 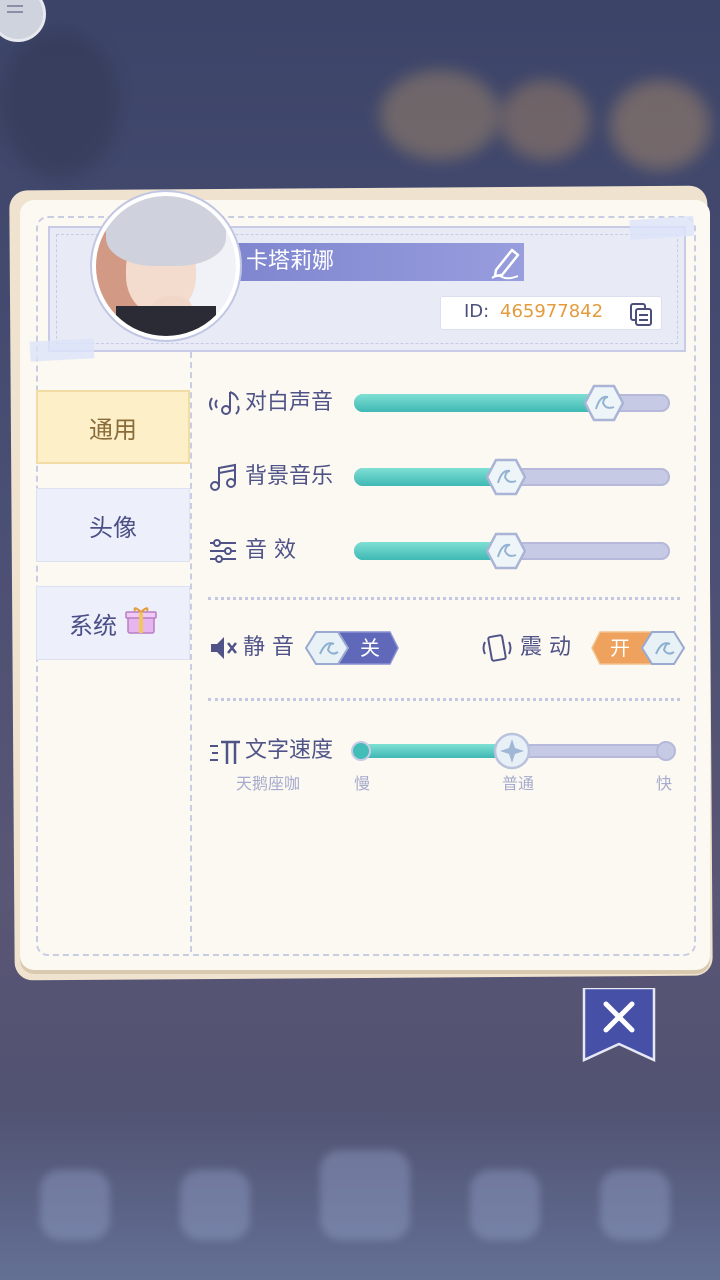 What do you see at coordinates (497, 650) in the screenshot?
I see `phone-vibrate-icon` at bounding box center [497, 650].